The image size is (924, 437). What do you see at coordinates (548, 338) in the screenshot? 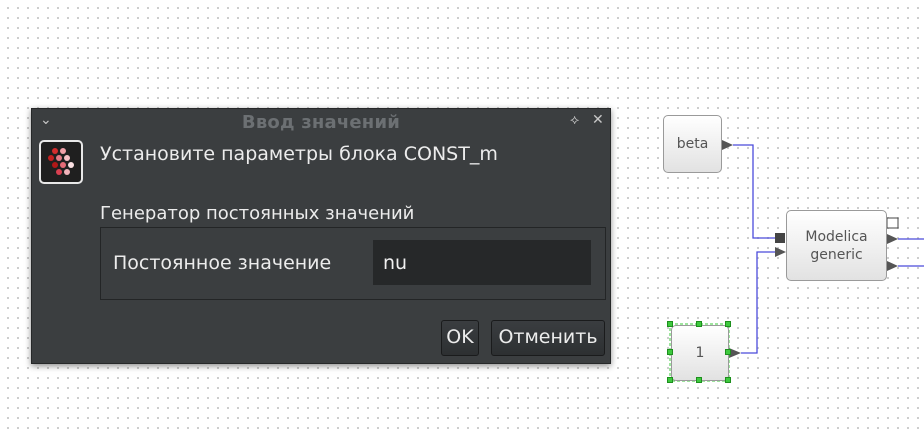
I see `cancel-button: Отменить` at bounding box center [548, 338].